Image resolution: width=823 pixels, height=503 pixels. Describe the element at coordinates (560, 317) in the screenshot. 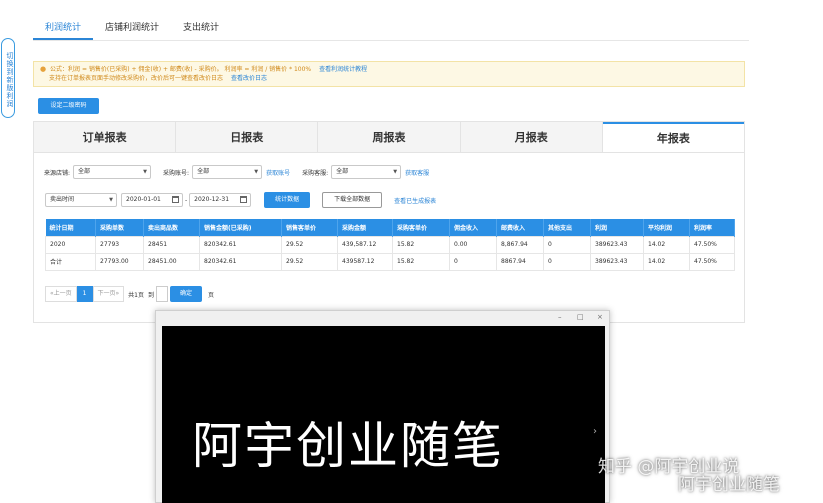

I see `minimize-icon: –` at that location.